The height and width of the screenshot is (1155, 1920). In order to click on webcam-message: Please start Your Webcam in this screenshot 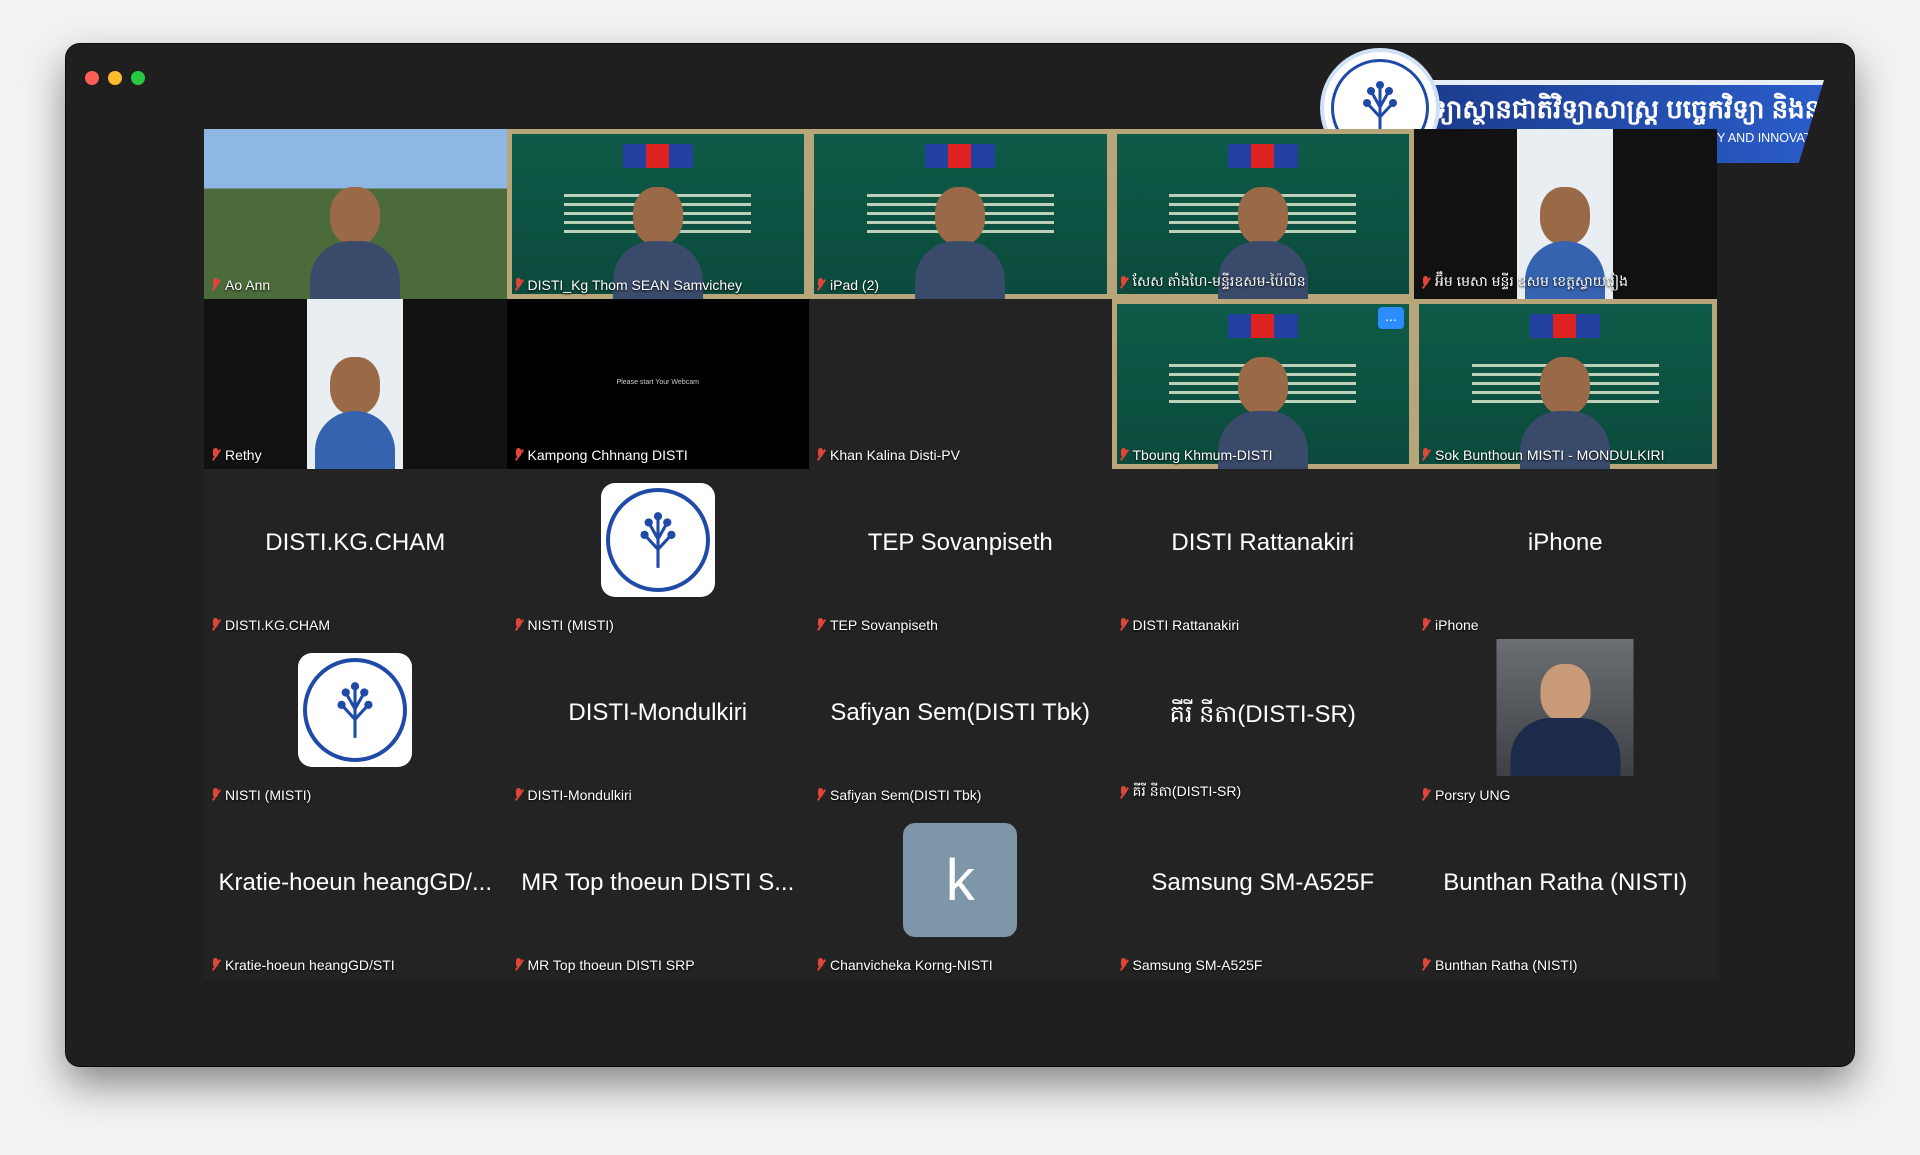, I will do `click(657, 382)`.